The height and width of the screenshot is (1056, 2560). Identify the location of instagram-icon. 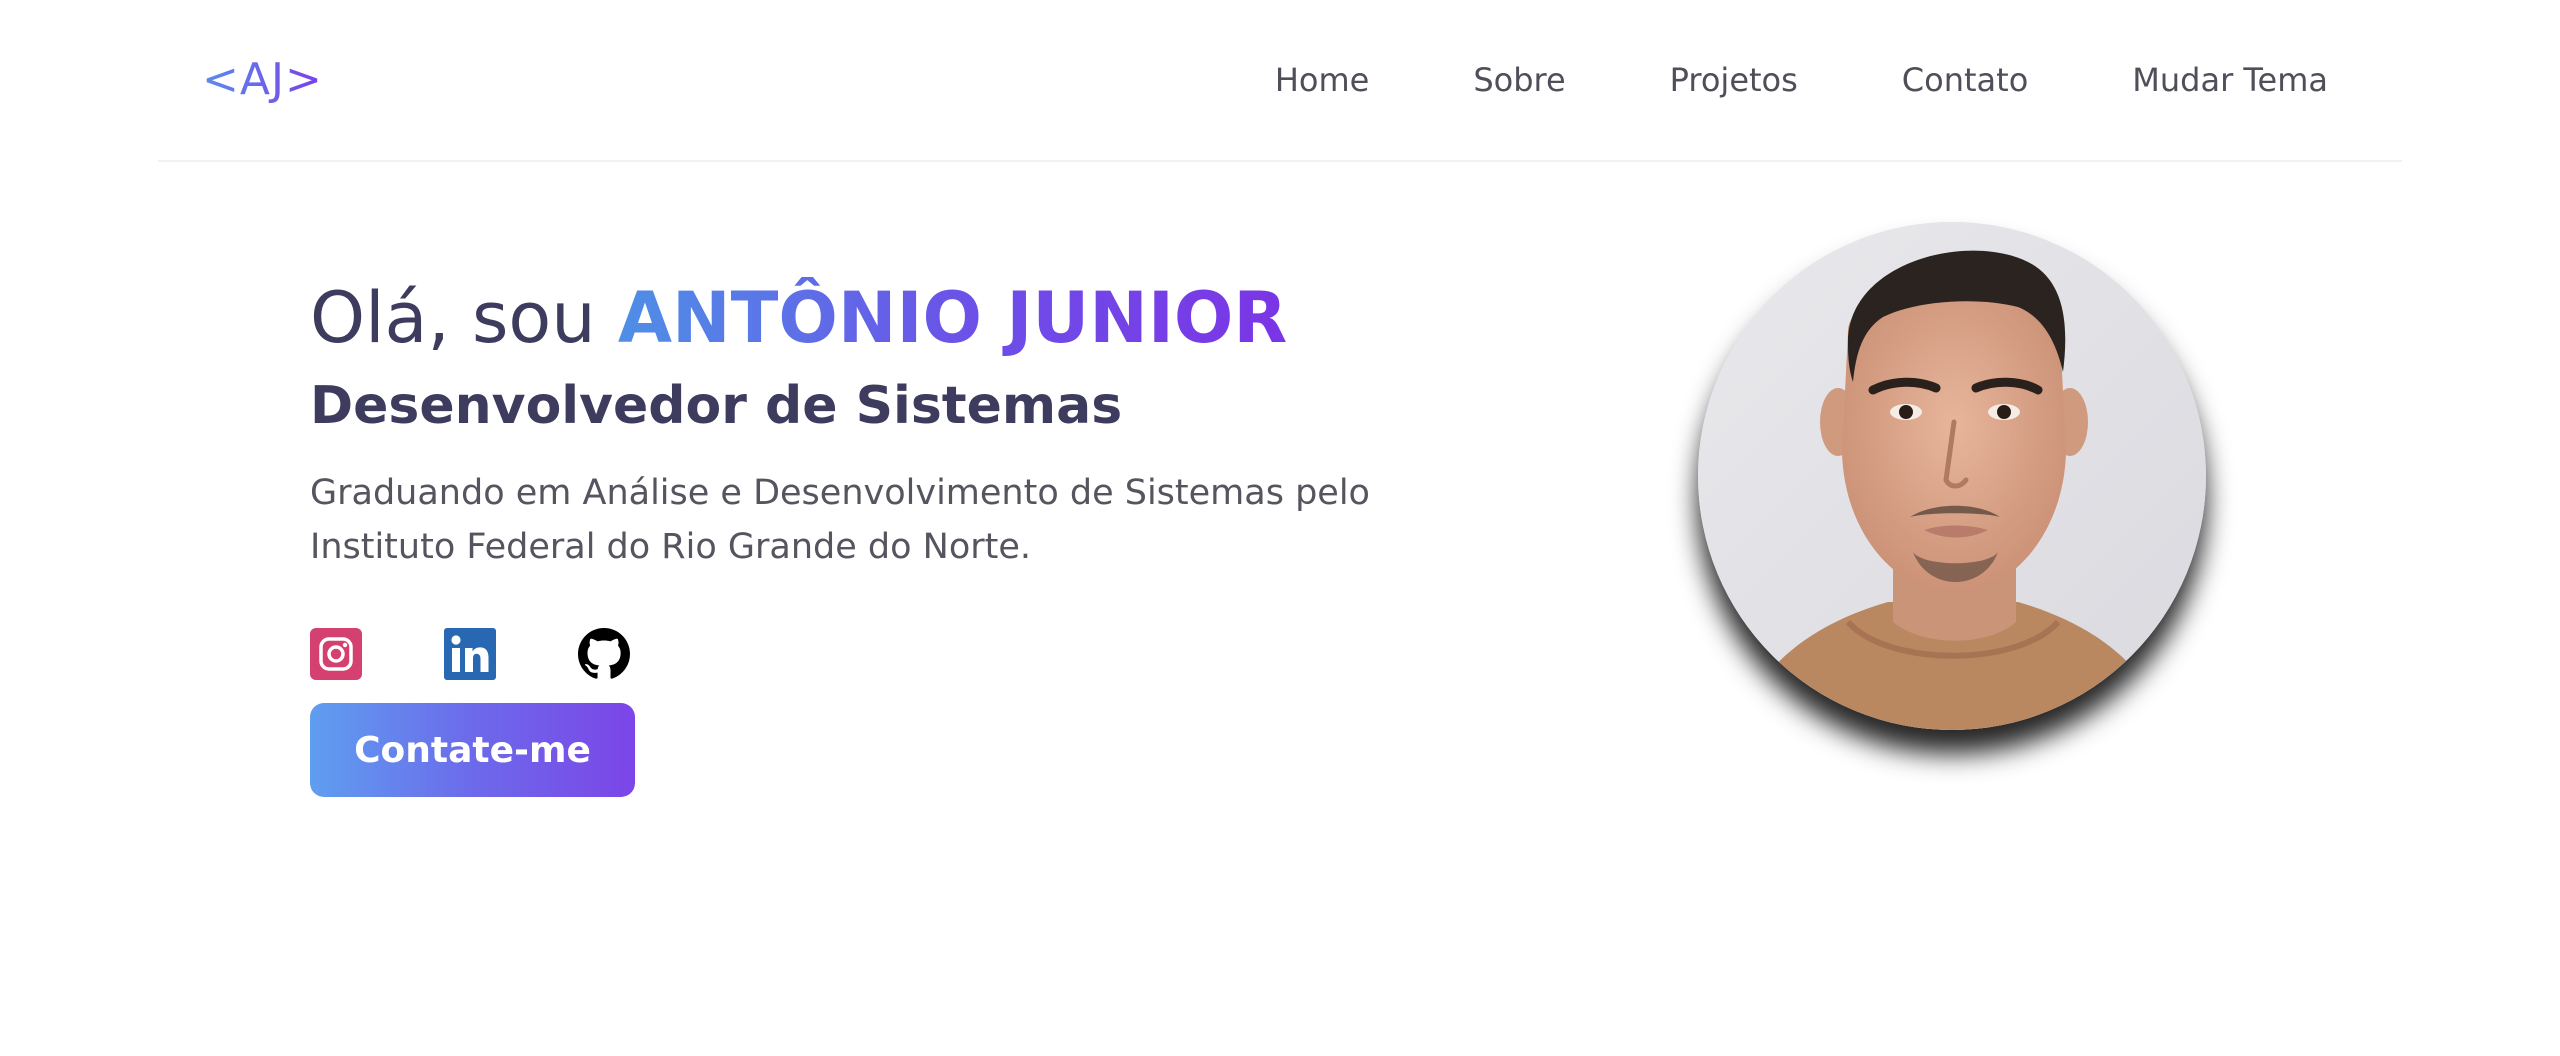
(336, 654).